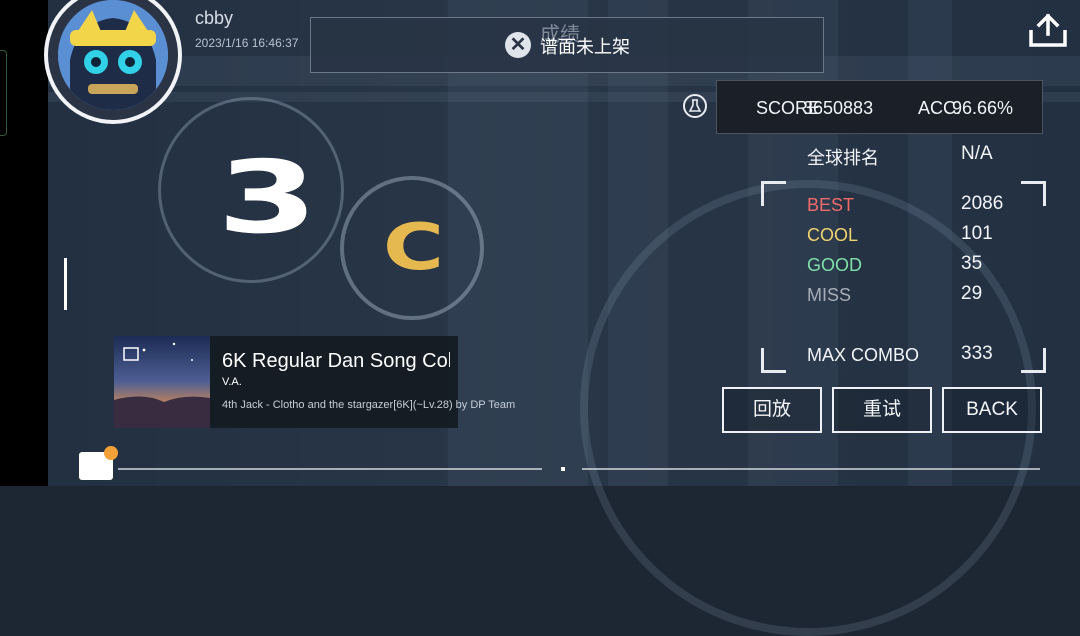  Describe the element at coordinates (214, 18) in the screenshot. I see `username: cbby` at that location.